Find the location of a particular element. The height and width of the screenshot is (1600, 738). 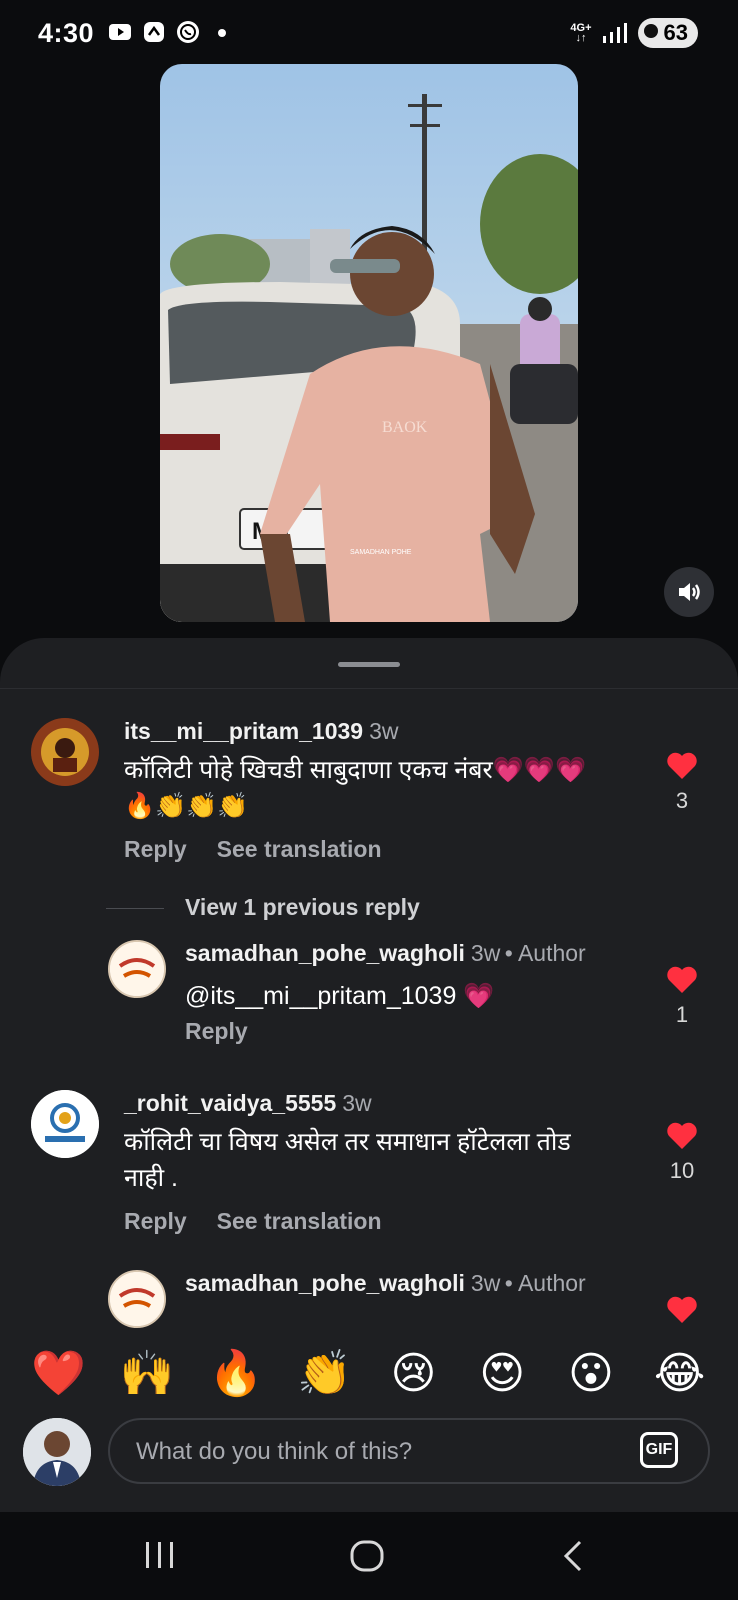

comment-username: its__mi__pritam_1039 is located at coordinates (243, 731).